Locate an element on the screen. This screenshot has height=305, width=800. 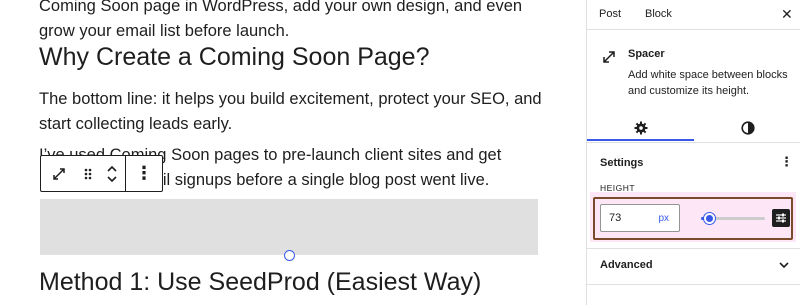
block-mover is located at coordinates (112, 173).